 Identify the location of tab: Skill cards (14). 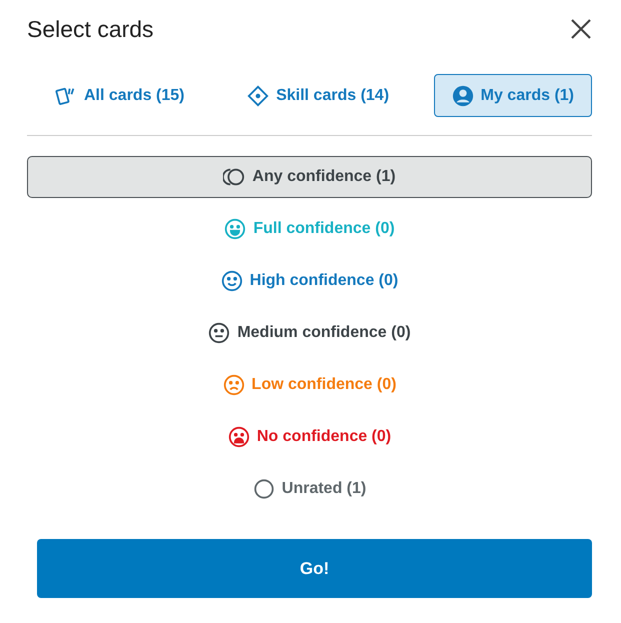
(318, 95).